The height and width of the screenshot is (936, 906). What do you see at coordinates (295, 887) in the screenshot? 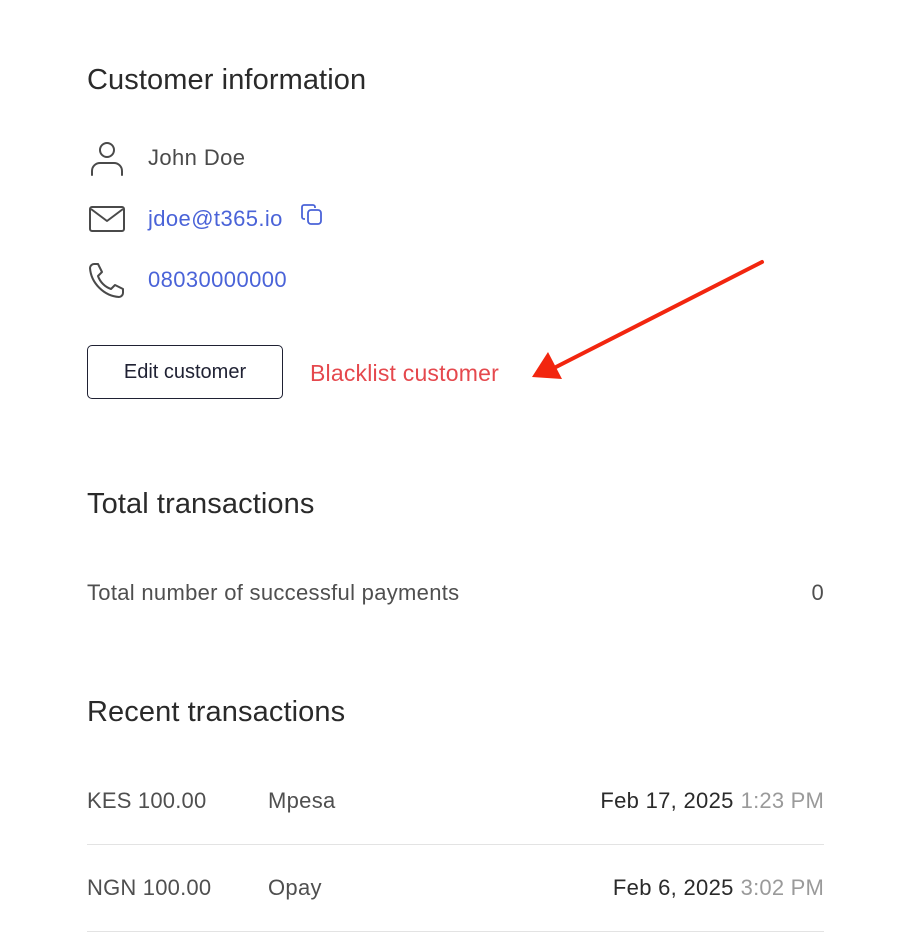
I see `transaction-method: Opay` at bounding box center [295, 887].